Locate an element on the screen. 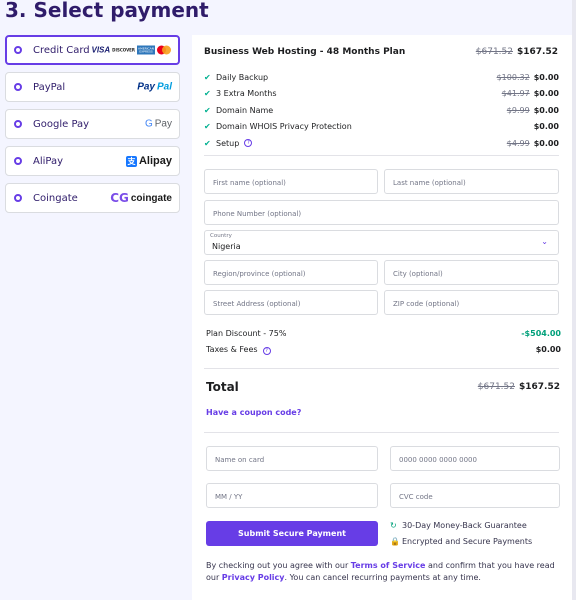 The height and width of the screenshot is (600, 576). google-pay-logo: G Pay is located at coordinates (158, 124).